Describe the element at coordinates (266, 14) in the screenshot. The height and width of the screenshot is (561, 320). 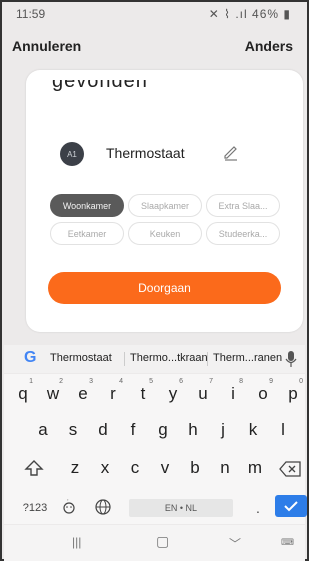
I see `battery-level: 46%` at that location.